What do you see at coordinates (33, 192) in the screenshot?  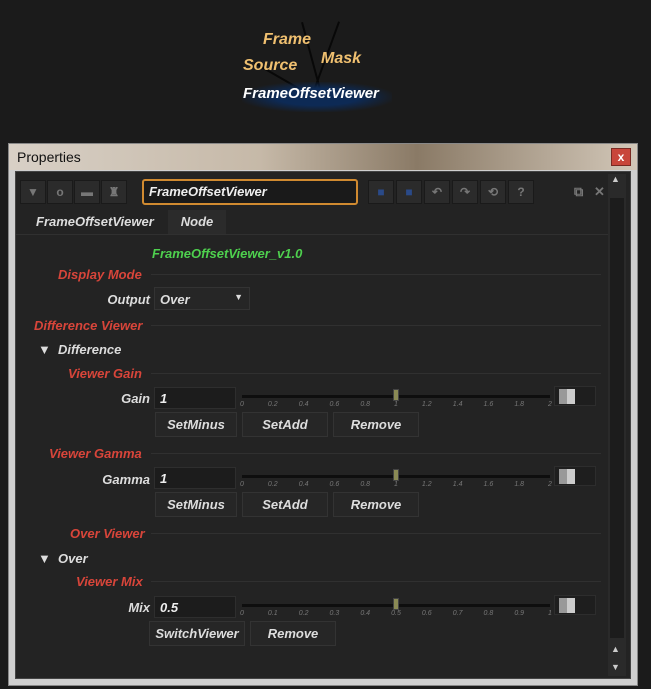 I see `collapse-icon: ▼` at bounding box center [33, 192].